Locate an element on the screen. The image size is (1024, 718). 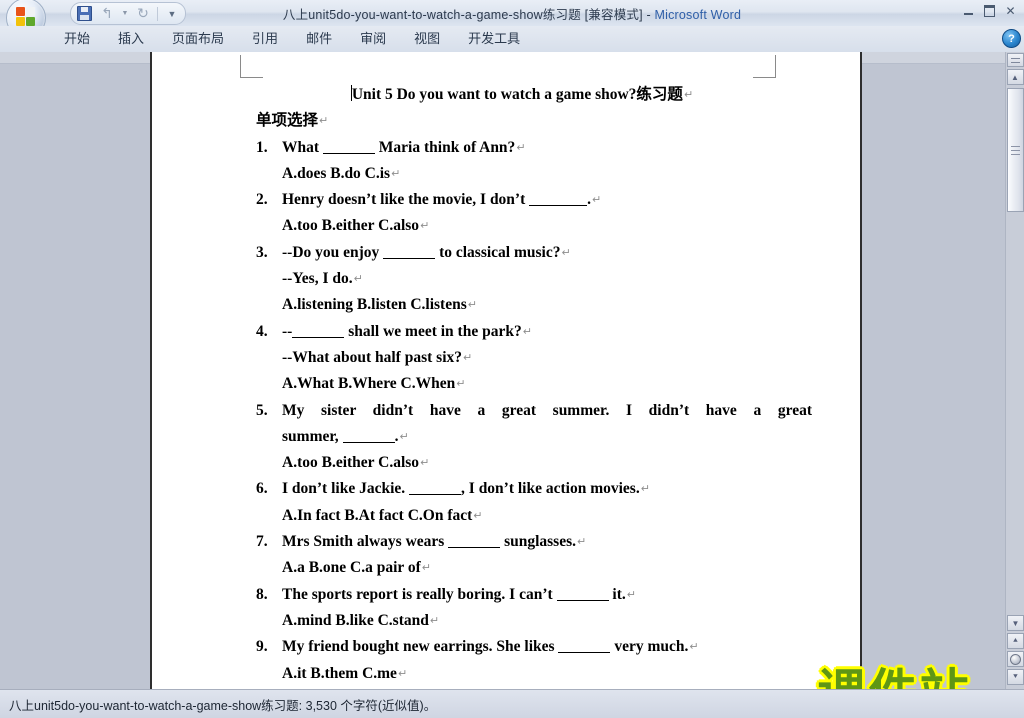
vertical-scrollbar: ▲ ▼ ⯅ ⯆ is located at coordinates (1014, 370).